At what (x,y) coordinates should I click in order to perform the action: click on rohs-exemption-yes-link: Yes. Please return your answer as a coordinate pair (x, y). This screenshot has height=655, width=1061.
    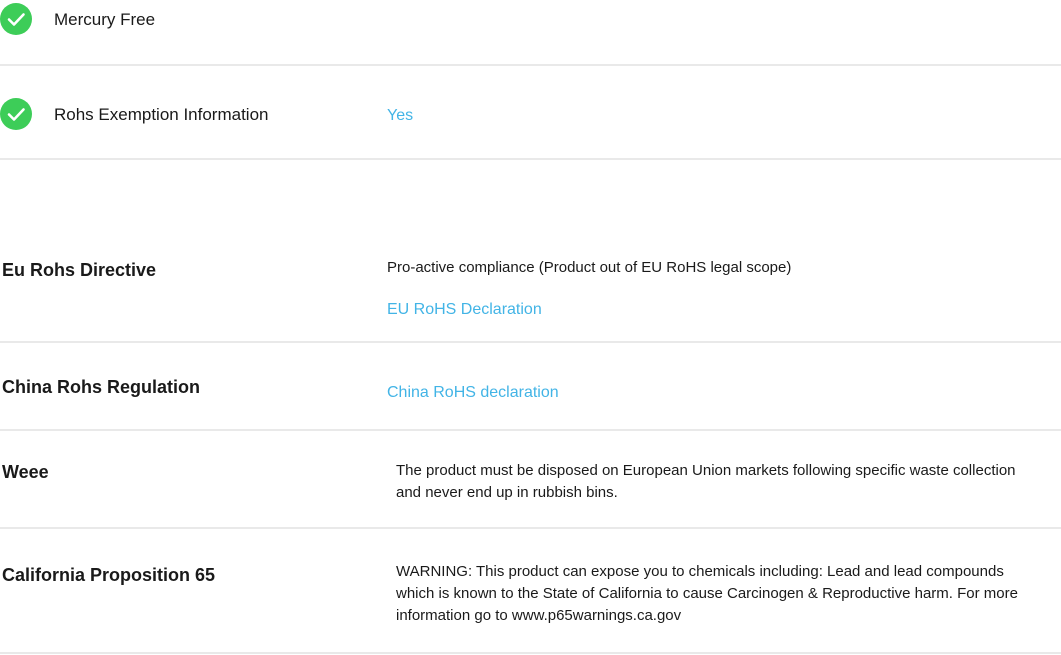
    Looking at the image, I should click on (400, 116).